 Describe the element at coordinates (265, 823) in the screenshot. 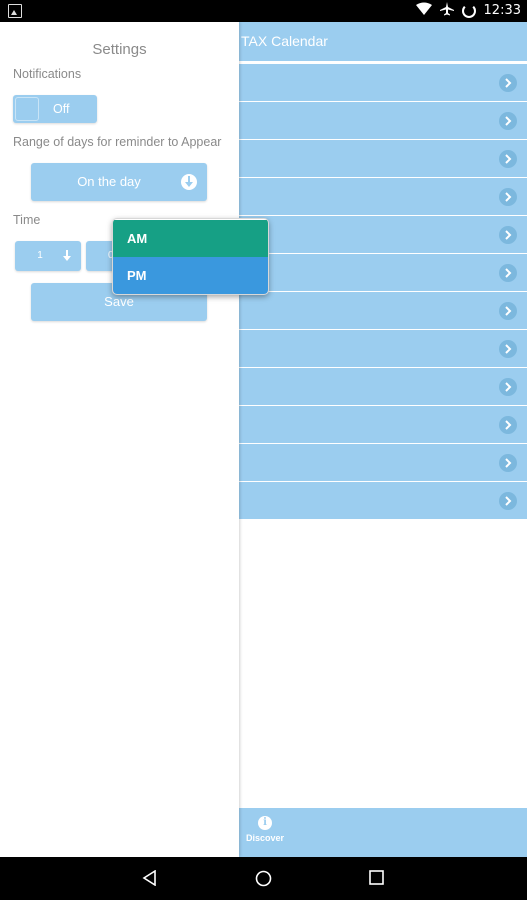

I see `info-icon: i` at that location.